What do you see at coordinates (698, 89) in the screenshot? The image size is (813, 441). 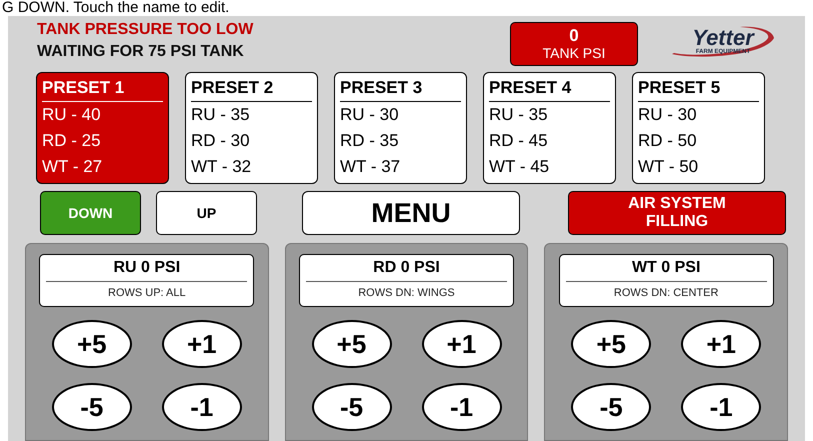 I see `preset-title: PRESET 5` at bounding box center [698, 89].